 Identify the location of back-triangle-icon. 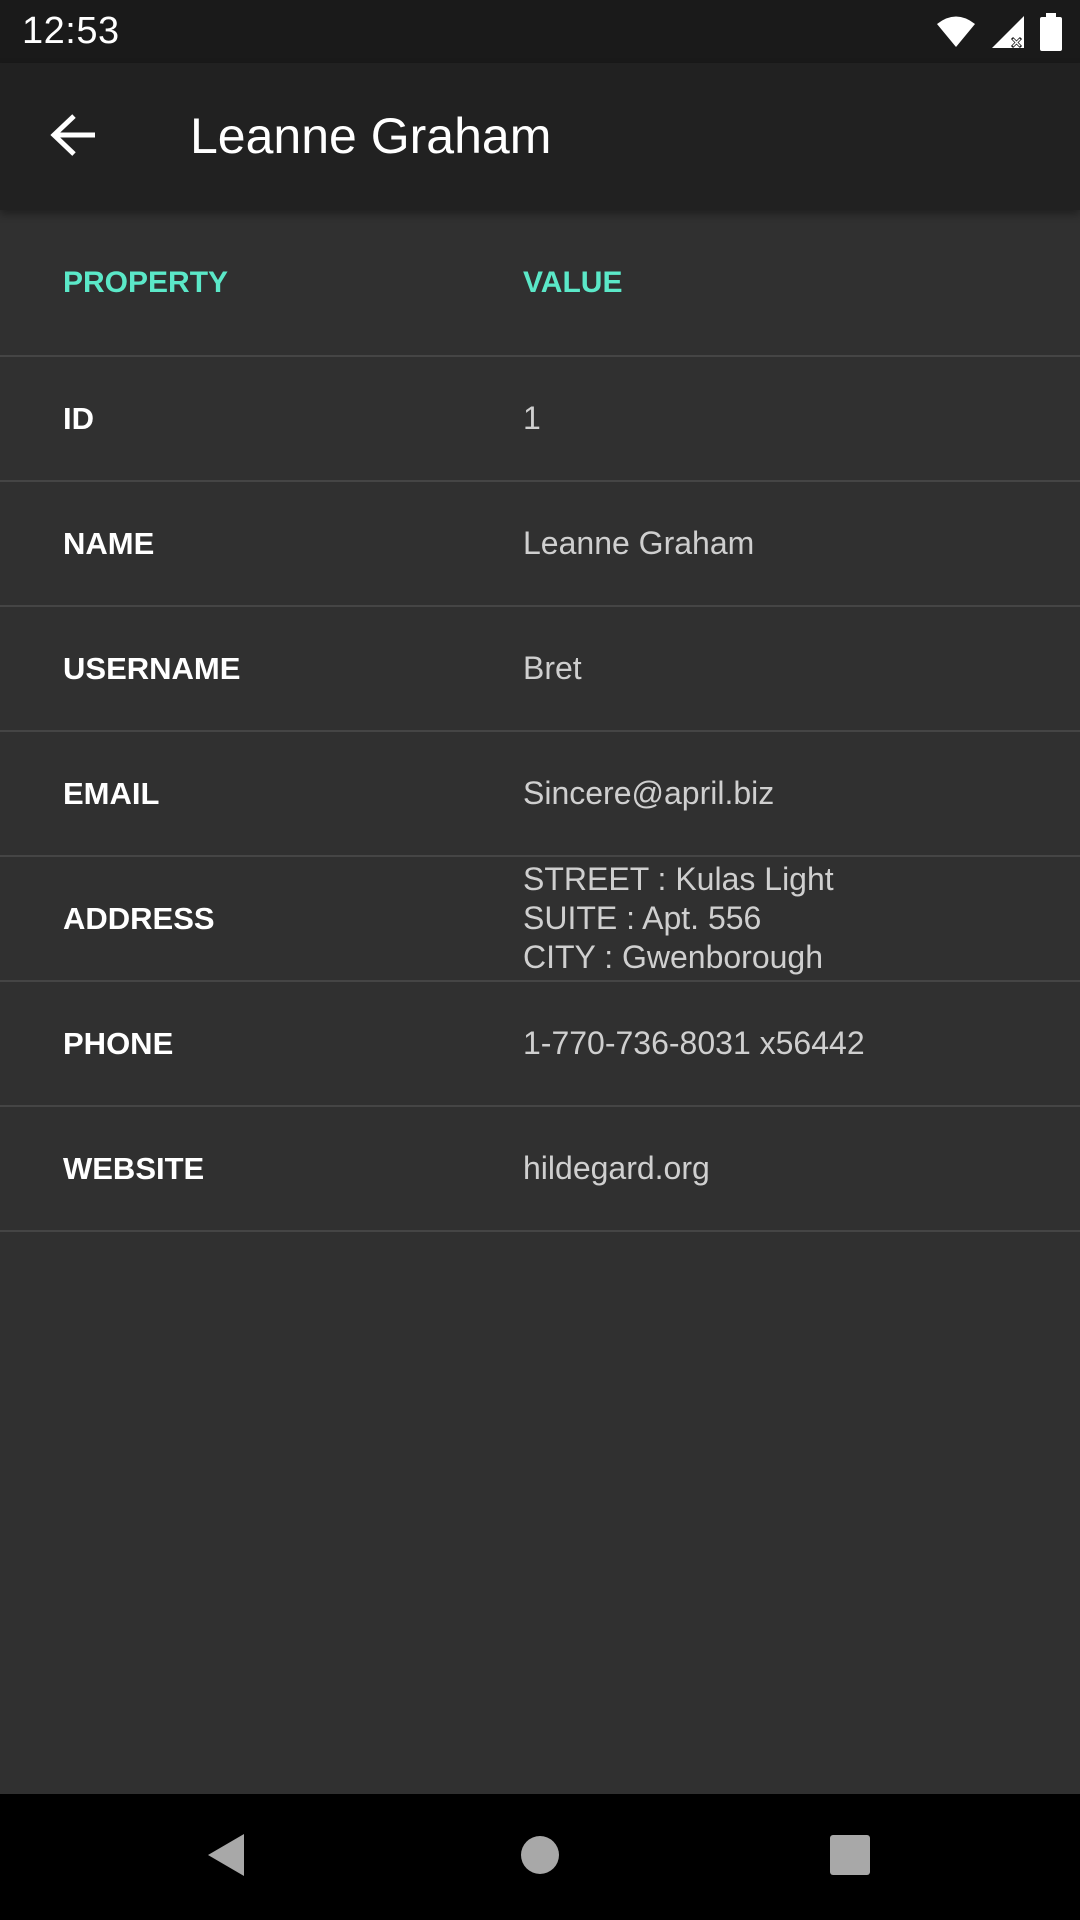
(226, 1857).